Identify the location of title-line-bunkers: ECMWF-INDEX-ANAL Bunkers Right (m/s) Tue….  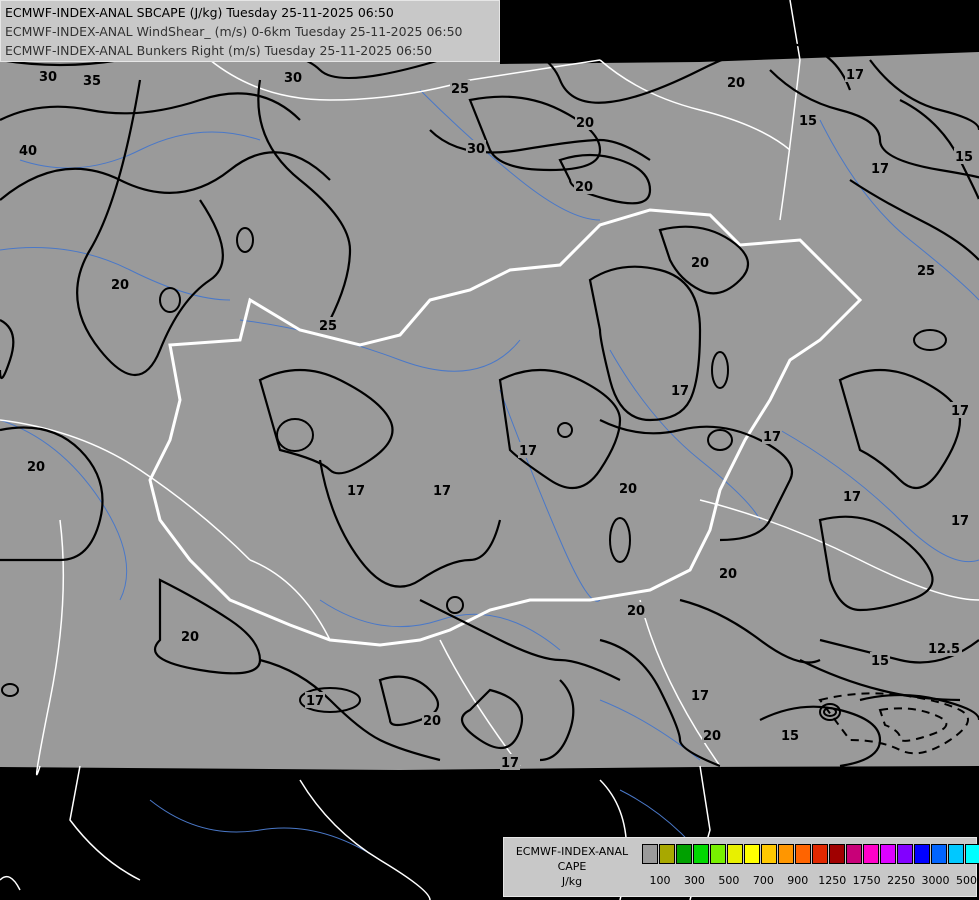
(219, 50).